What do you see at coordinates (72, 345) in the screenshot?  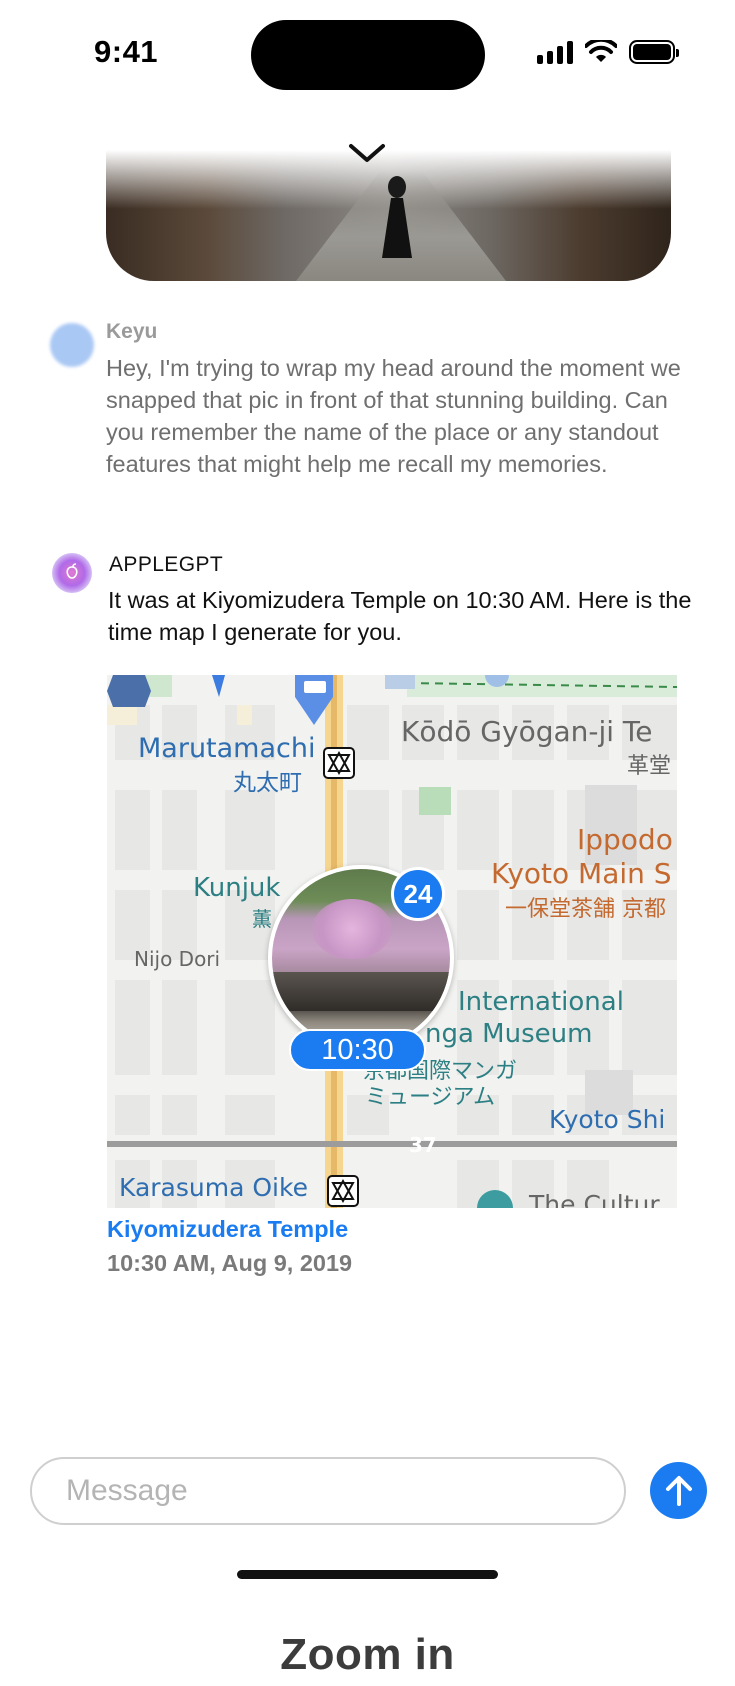 I see `avatar-keyu` at bounding box center [72, 345].